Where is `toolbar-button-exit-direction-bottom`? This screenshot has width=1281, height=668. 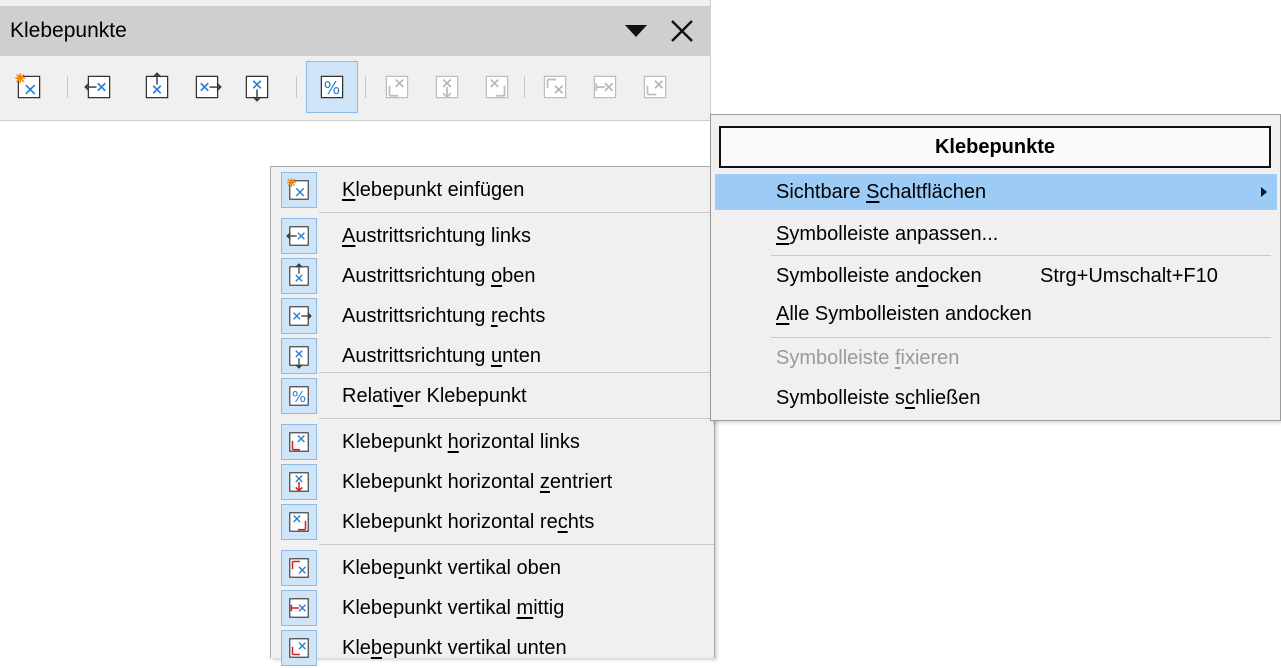 toolbar-button-exit-direction-bottom is located at coordinates (257, 87).